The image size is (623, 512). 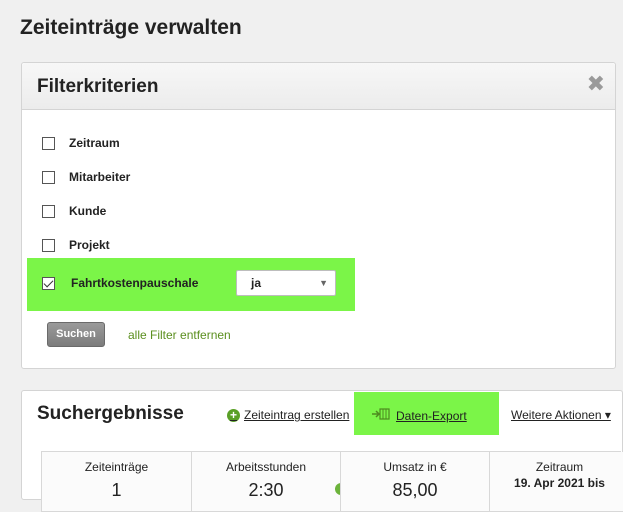 I want to click on plus-icon: +, so click(x=233, y=415).